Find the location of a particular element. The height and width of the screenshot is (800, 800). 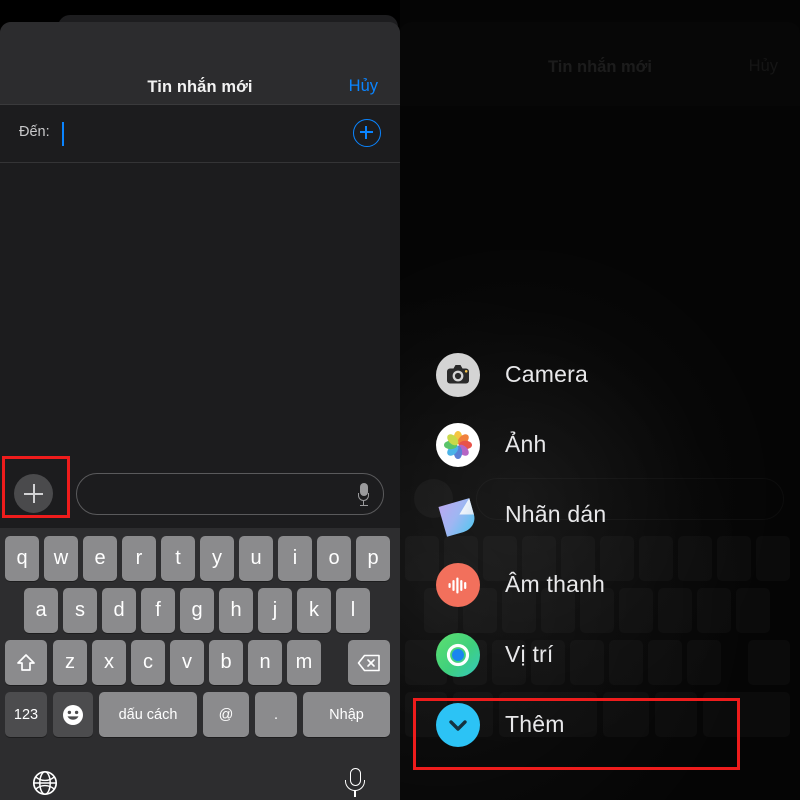

camera-icon is located at coordinates (458, 375).